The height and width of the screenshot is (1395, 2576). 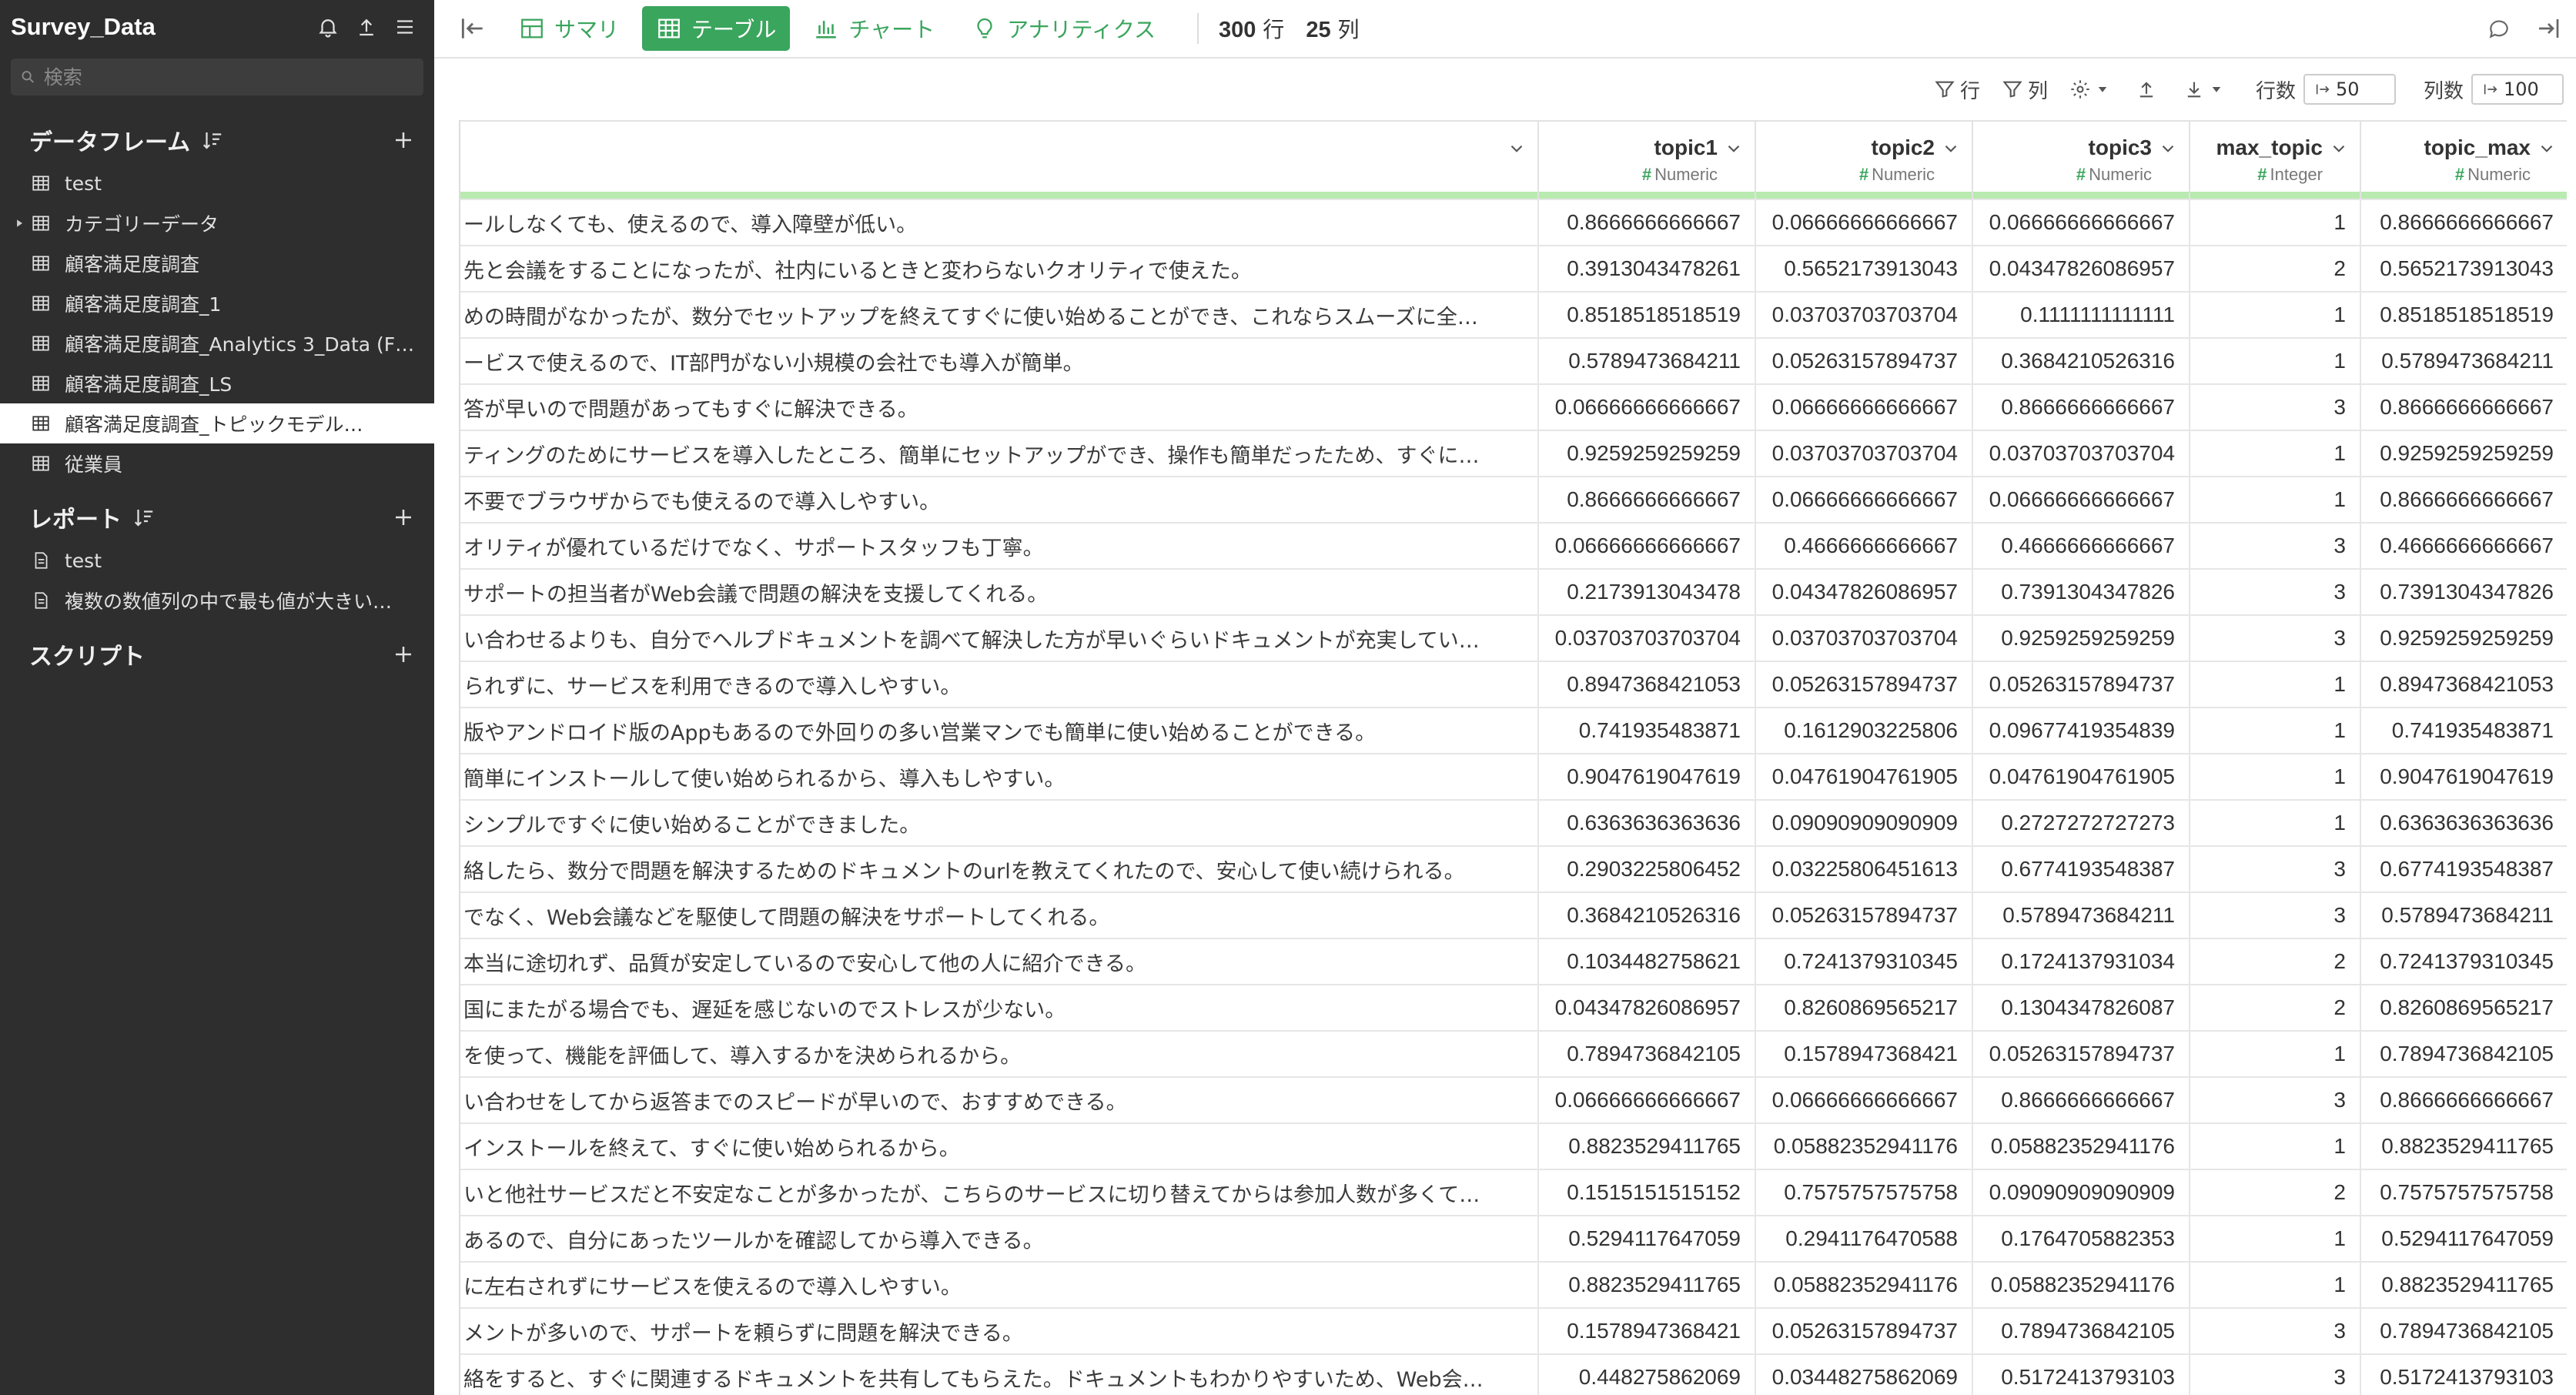 What do you see at coordinates (1647, 592) in the screenshot?
I see `numeric-cell: 0.2173913043478` at bounding box center [1647, 592].